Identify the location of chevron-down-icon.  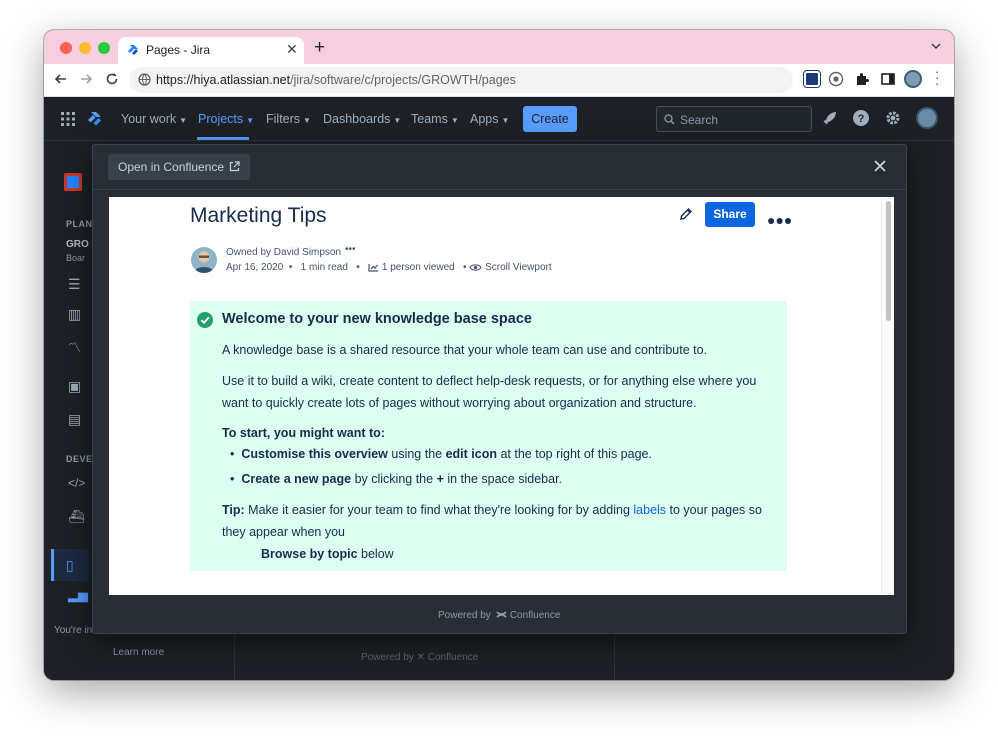
(936, 46).